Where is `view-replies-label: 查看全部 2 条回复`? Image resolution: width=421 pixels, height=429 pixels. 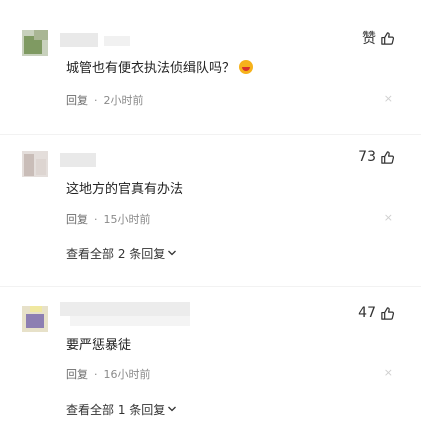
view-replies-label: 查看全部 2 条回复 is located at coordinates (116, 254).